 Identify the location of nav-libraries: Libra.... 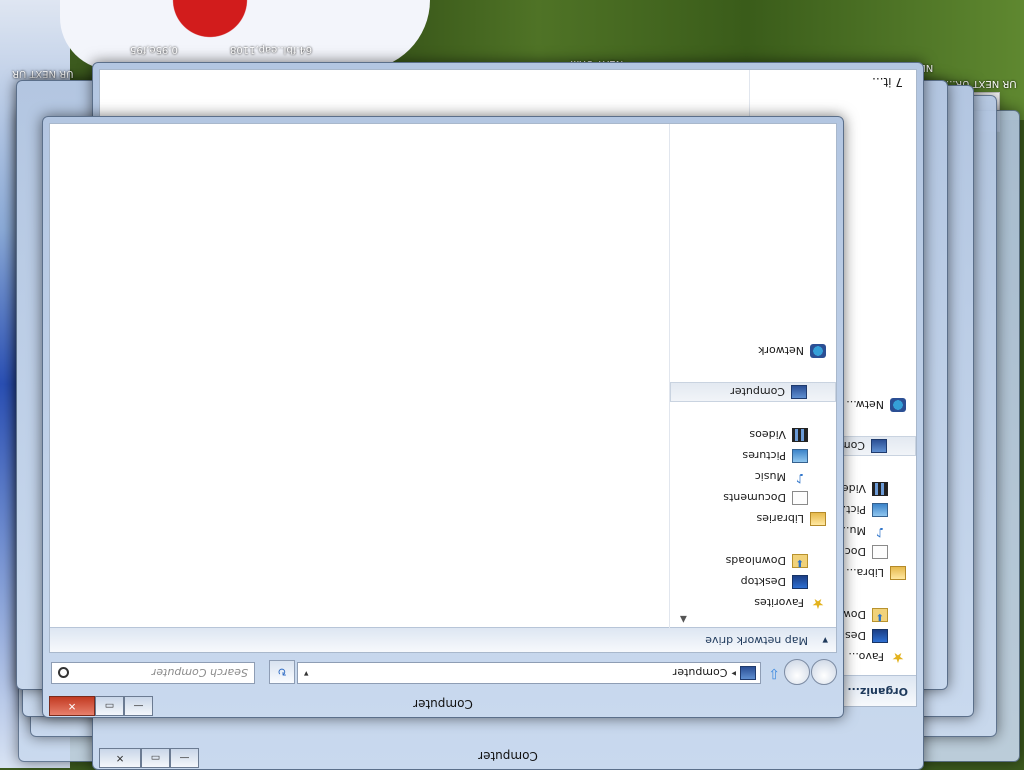
(876, 573).